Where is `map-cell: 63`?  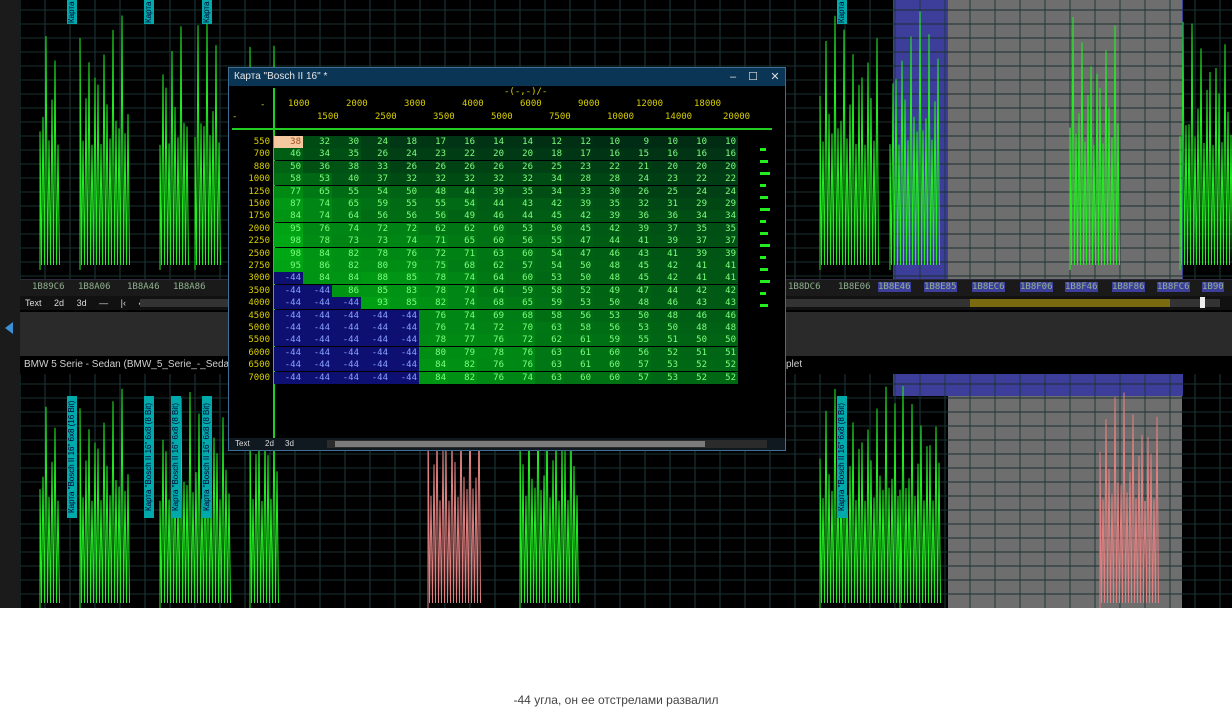 map-cell: 63 is located at coordinates (549, 365).